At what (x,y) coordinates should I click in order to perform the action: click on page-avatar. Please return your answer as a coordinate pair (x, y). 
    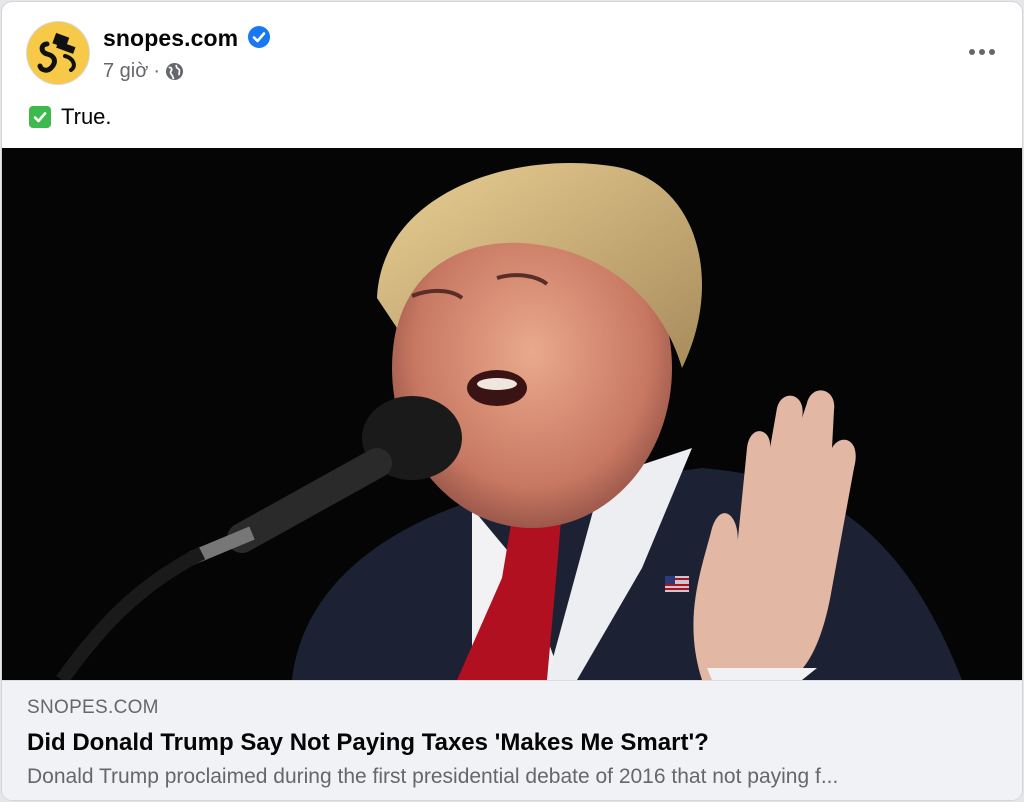
    Looking at the image, I should click on (58, 53).